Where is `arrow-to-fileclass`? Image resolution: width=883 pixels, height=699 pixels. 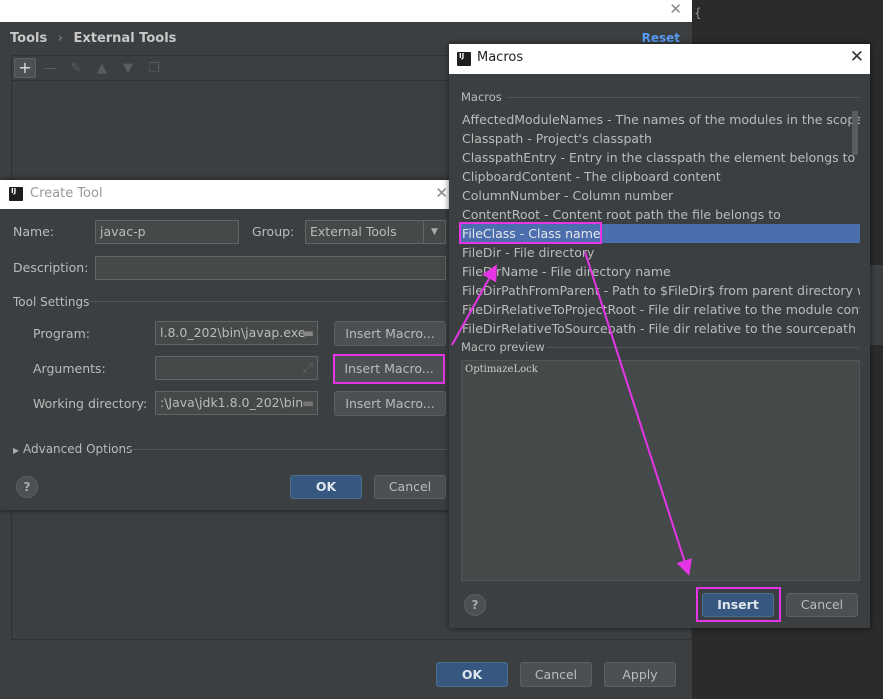 arrow-to-fileclass is located at coordinates (474, 305).